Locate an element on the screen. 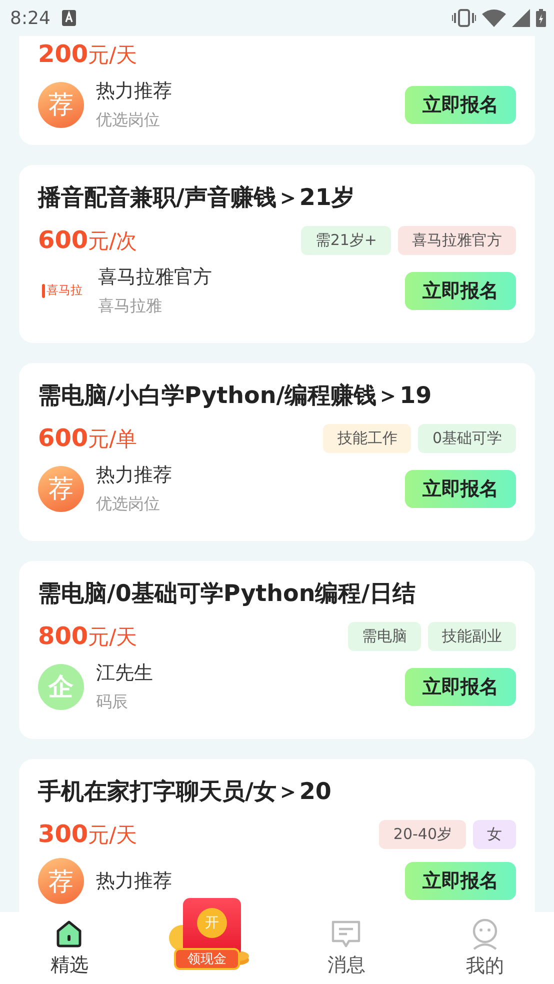 This screenshot has height=984, width=554. job-title: 播音配音兼职/声音赚钱＞21岁 is located at coordinates (197, 198).